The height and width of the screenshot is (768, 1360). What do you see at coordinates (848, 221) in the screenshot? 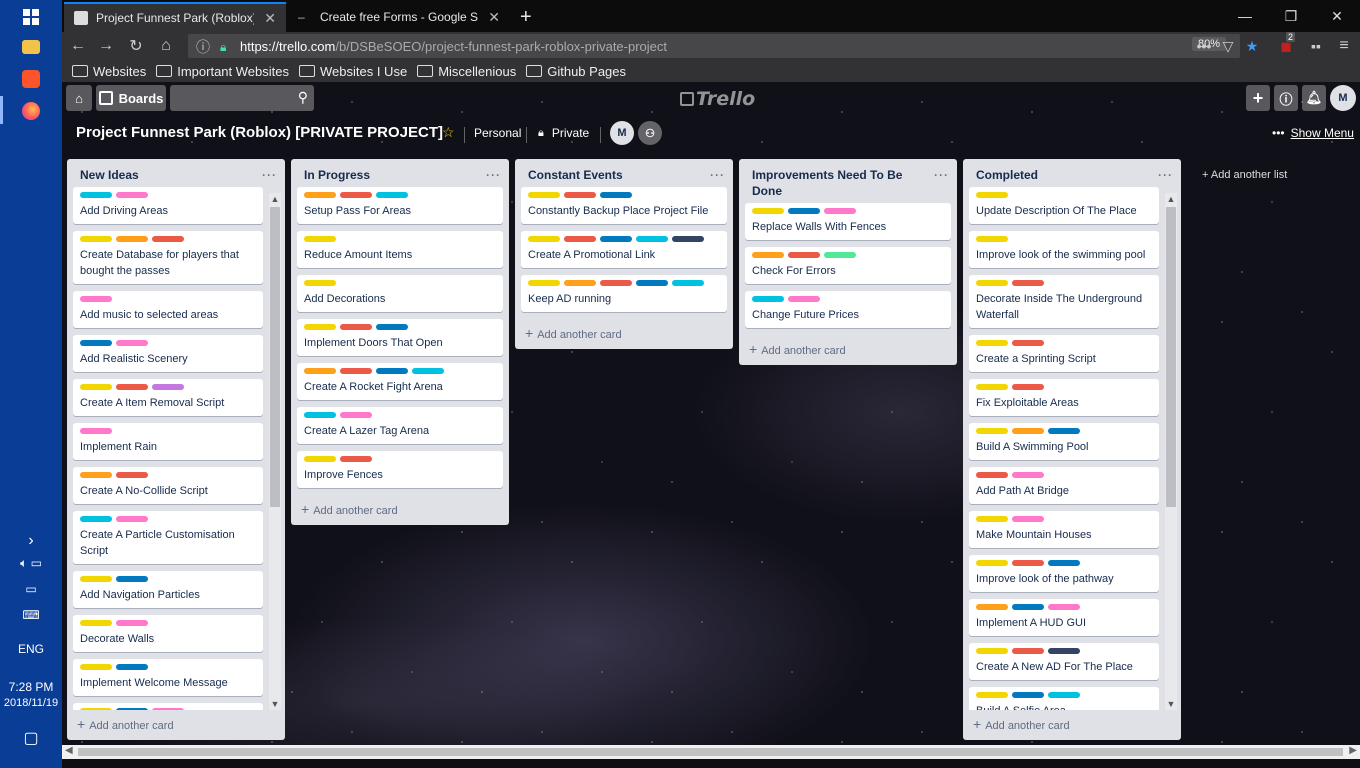
I see `card: Replace Walls With Fences` at bounding box center [848, 221].